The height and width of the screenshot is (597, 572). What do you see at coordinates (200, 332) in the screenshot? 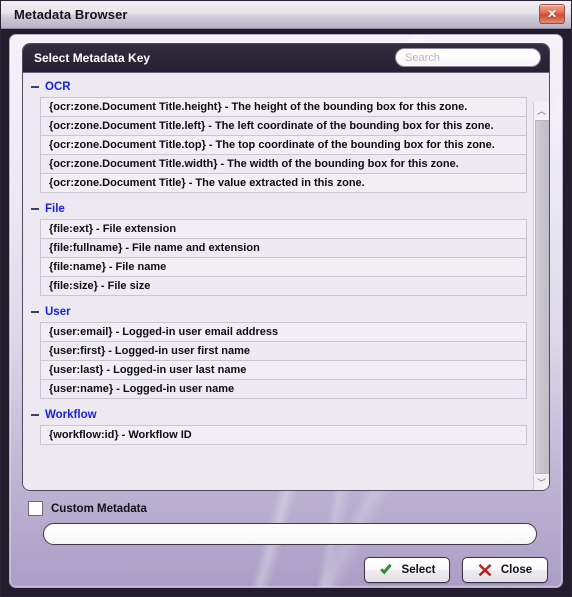
I see `metadata-description: Logged-in user email address` at bounding box center [200, 332].